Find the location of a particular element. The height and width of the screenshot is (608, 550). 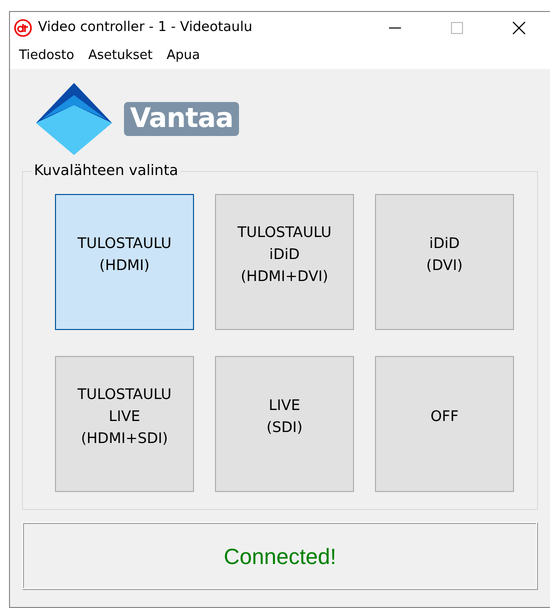

source-button: TULOSTAULU LIVE (HDMI+SDI) is located at coordinates (124, 424).